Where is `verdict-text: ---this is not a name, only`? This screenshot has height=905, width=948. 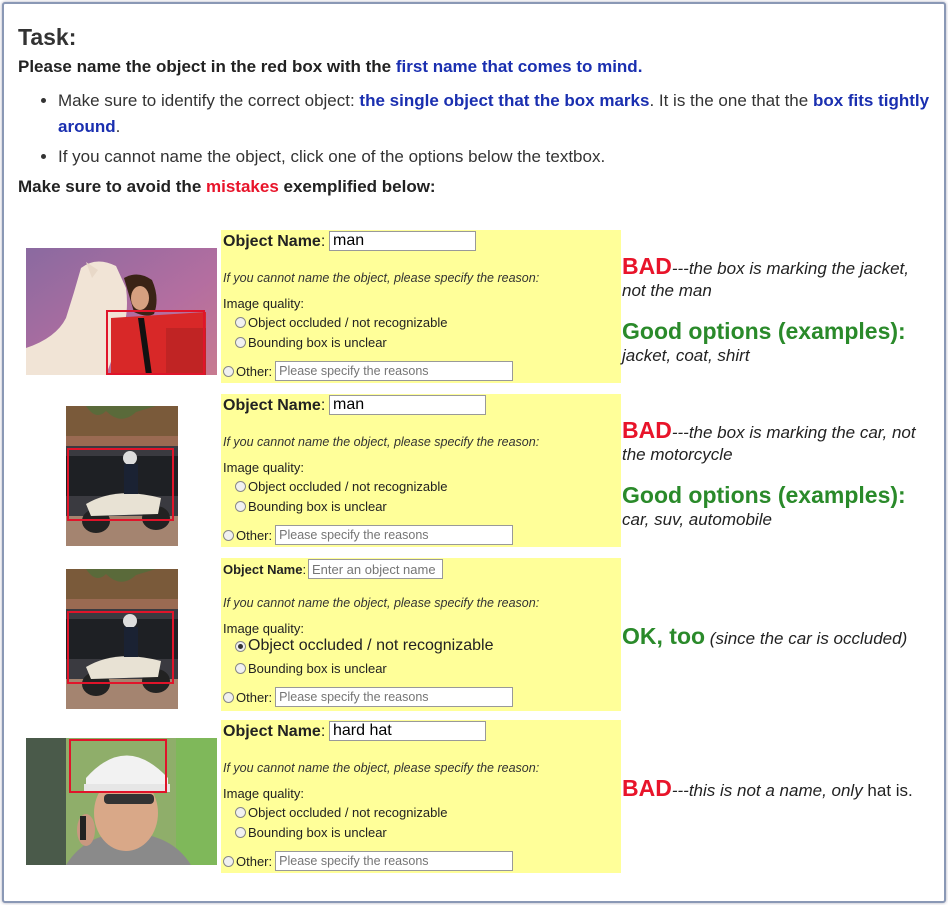 verdict-text: ---this is not a name, only is located at coordinates (767, 790).